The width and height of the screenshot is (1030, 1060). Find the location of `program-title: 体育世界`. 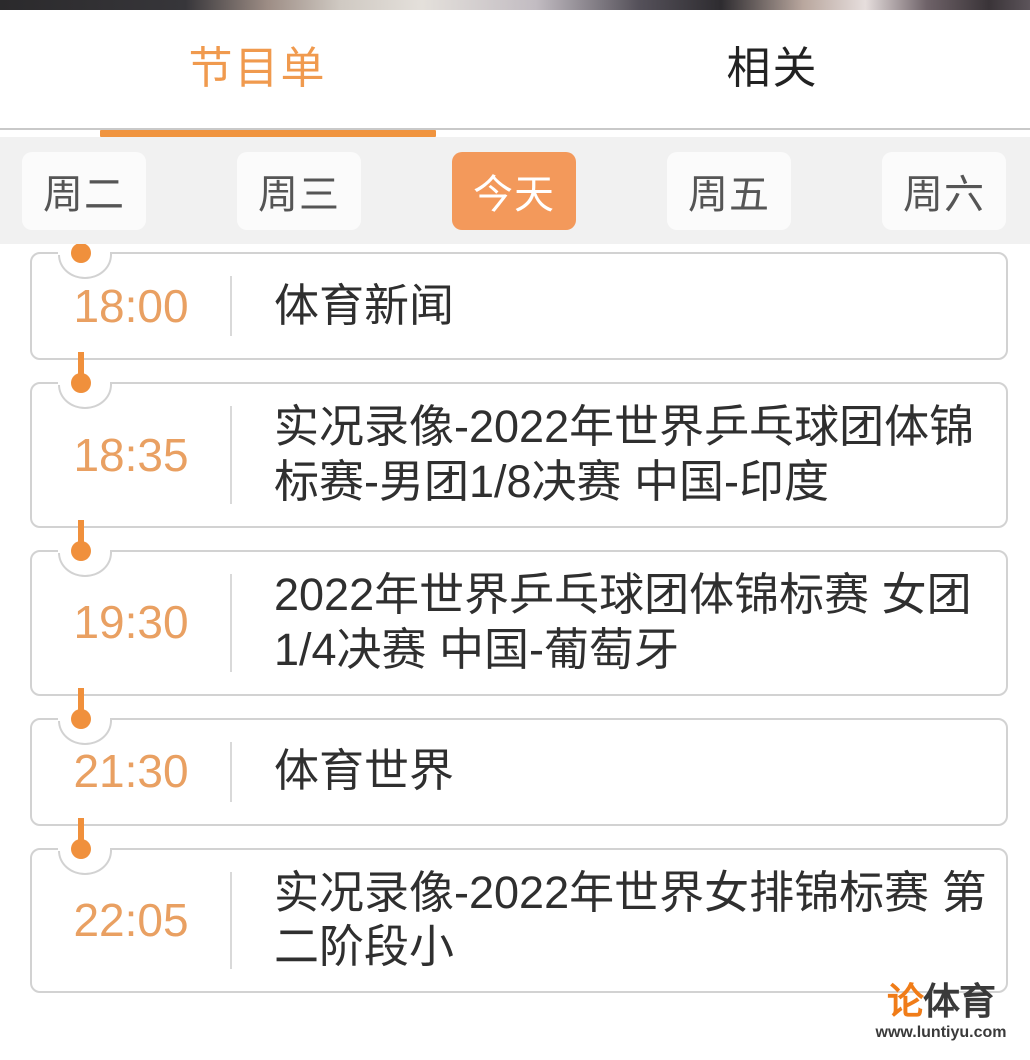

program-title: 体育世界 is located at coordinates (364, 771).